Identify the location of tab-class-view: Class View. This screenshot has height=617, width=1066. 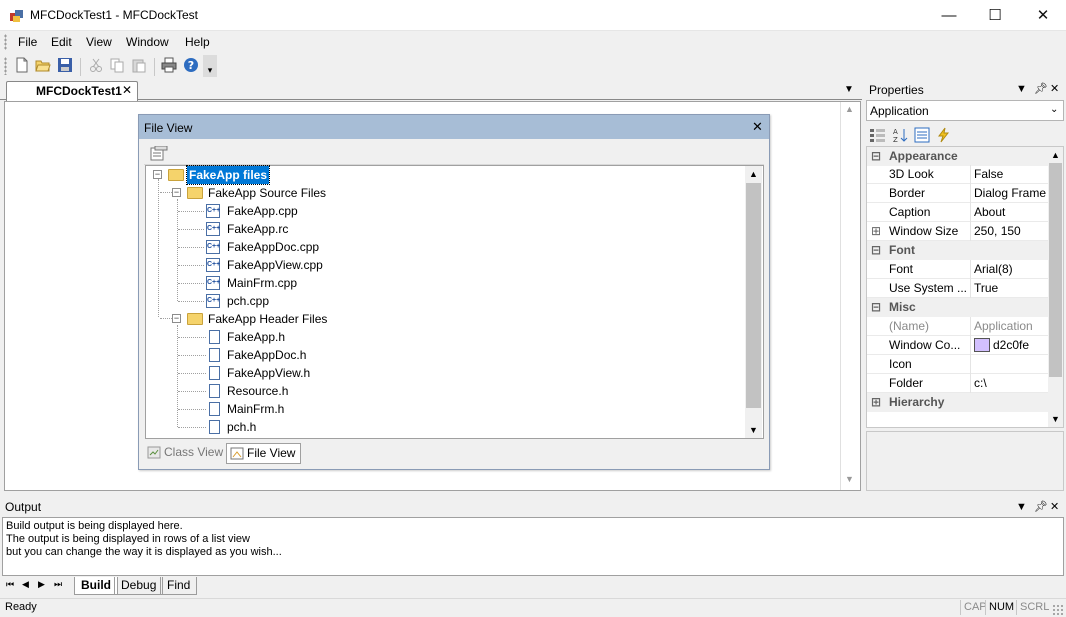
(184, 453).